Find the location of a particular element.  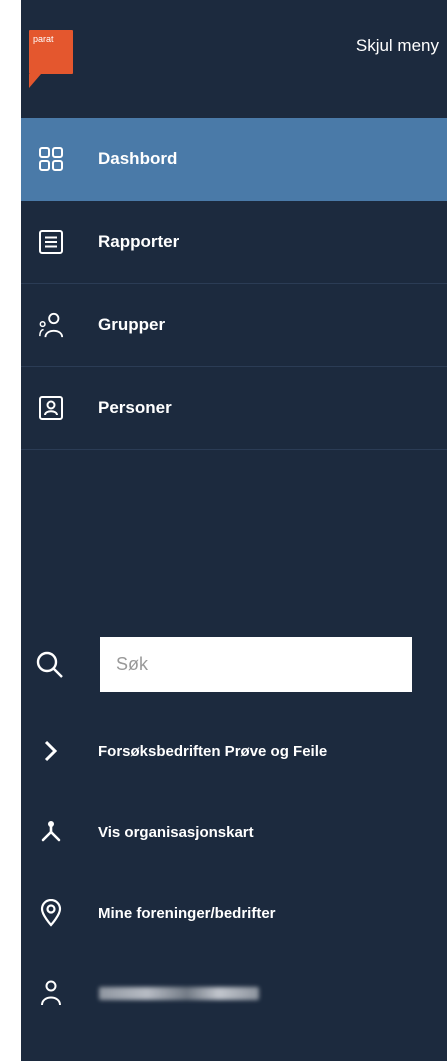

user-profile-link is located at coordinates (234, 993).